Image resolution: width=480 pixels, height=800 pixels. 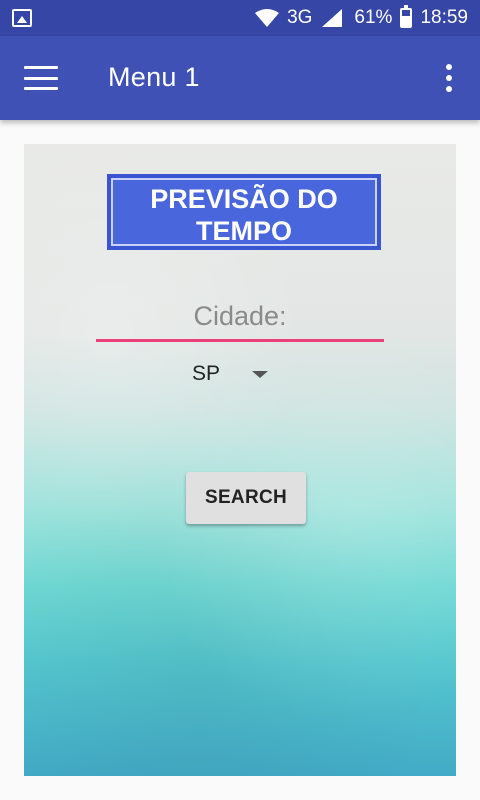 What do you see at coordinates (240, 18) in the screenshot?
I see `status-bar: 3G 61% 18:59` at bounding box center [240, 18].